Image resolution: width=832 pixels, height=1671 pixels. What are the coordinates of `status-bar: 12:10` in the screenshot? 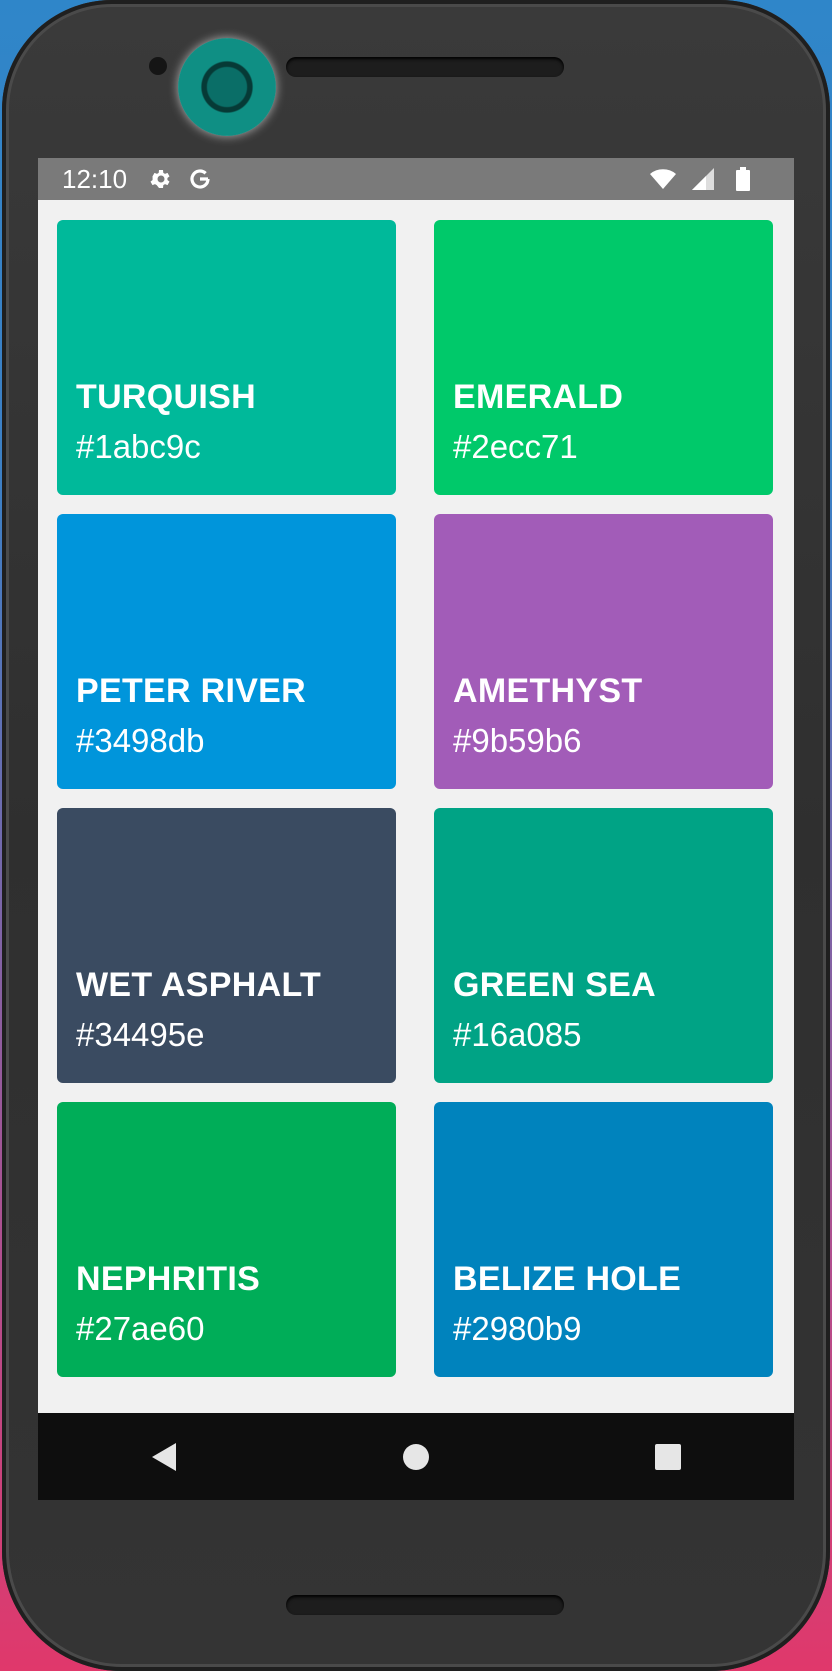 It's located at (416, 179).